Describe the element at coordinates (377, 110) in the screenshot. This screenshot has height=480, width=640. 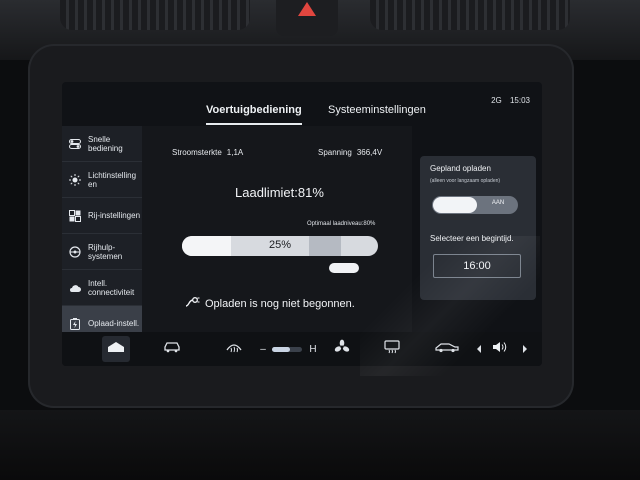
I see `tab-systeeminstellingen: Systeeminstellingen` at that location.